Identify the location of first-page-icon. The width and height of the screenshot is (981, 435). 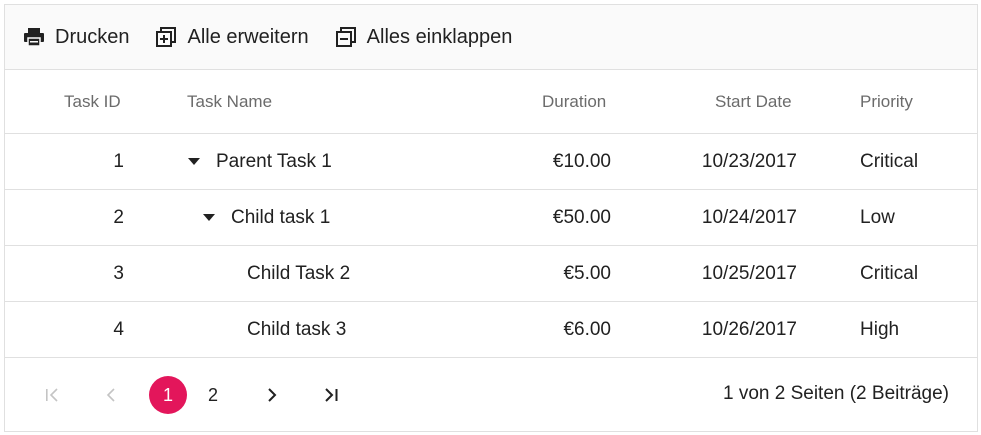
(53, 395).